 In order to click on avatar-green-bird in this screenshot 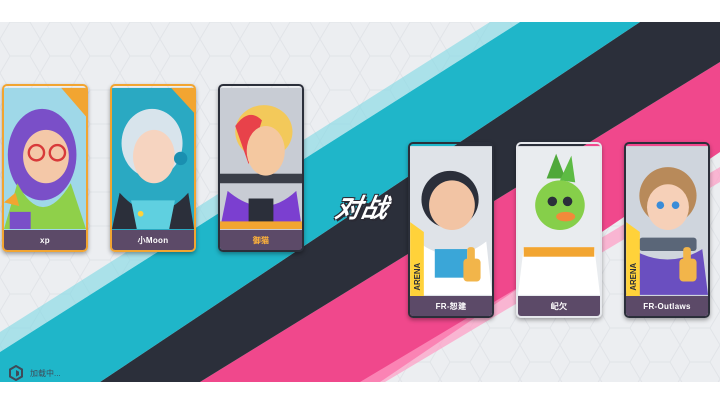, I will do `click(559, 230)`.